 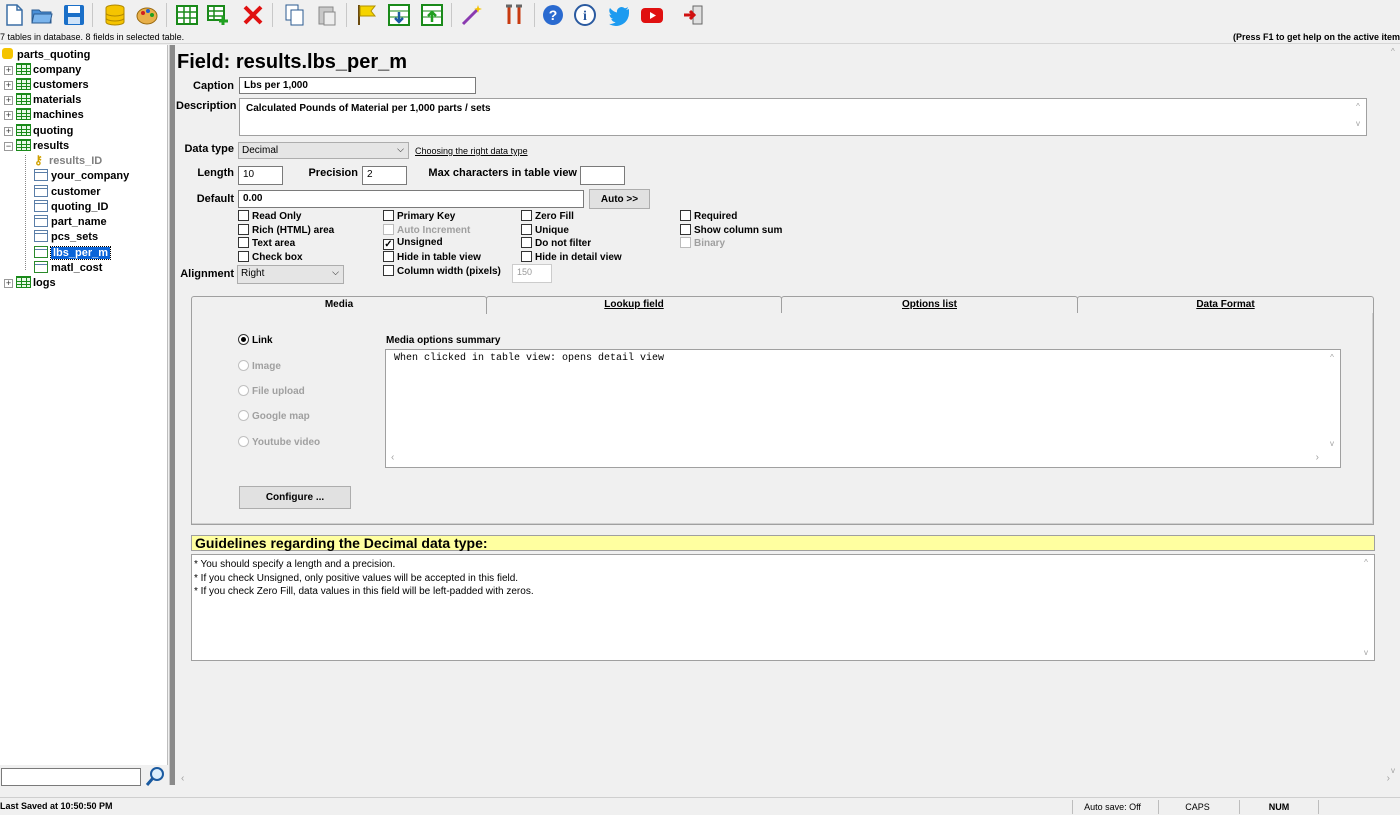 What do you see at coordinates (384, 175) in the screenshot?
I see `precision-input: 2` at bounding box center [384, 175].